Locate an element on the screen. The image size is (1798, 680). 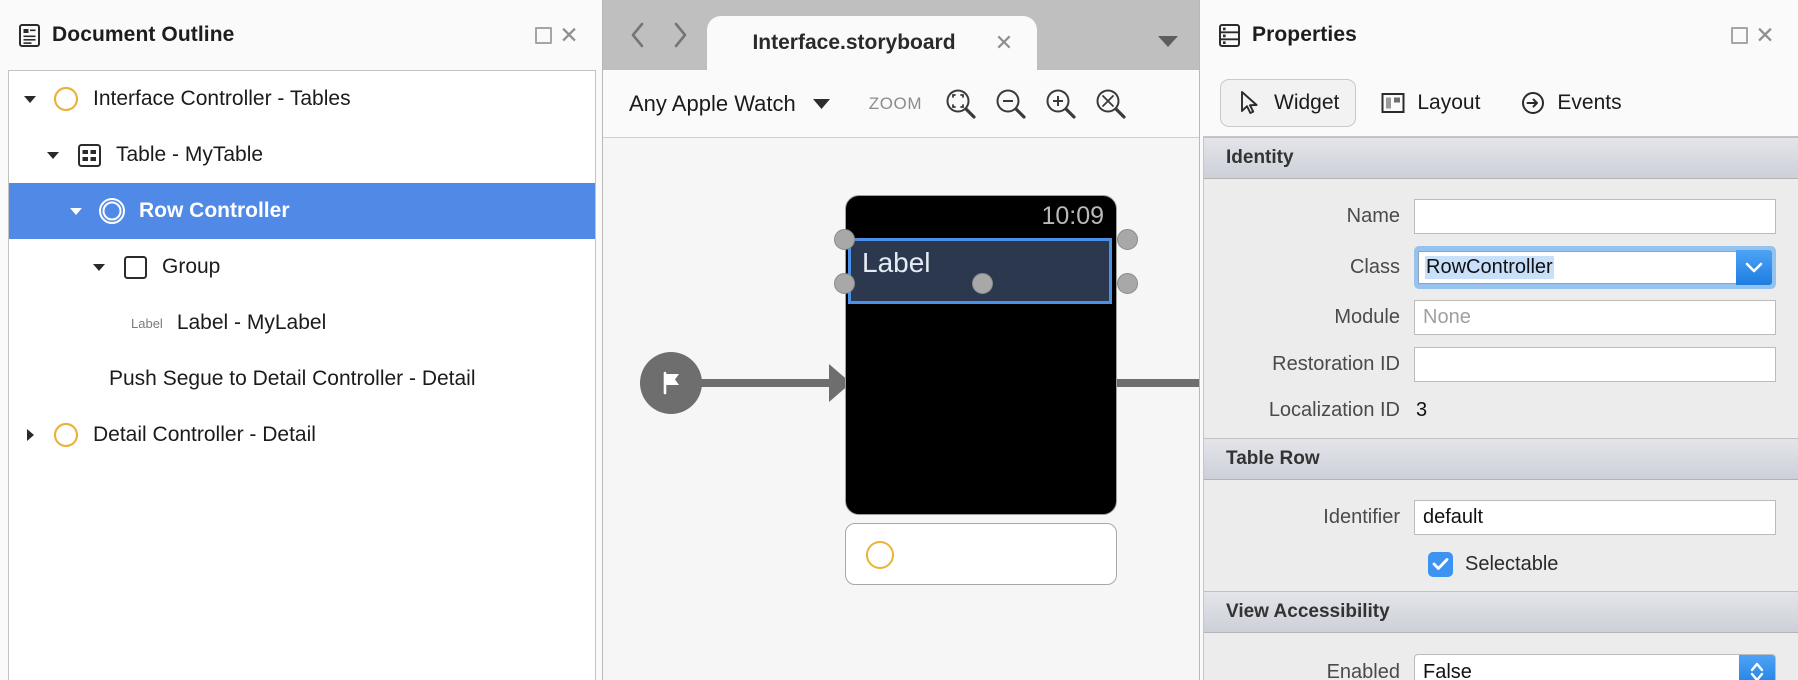
tree-row: Group is located at coordinates (302, 267).